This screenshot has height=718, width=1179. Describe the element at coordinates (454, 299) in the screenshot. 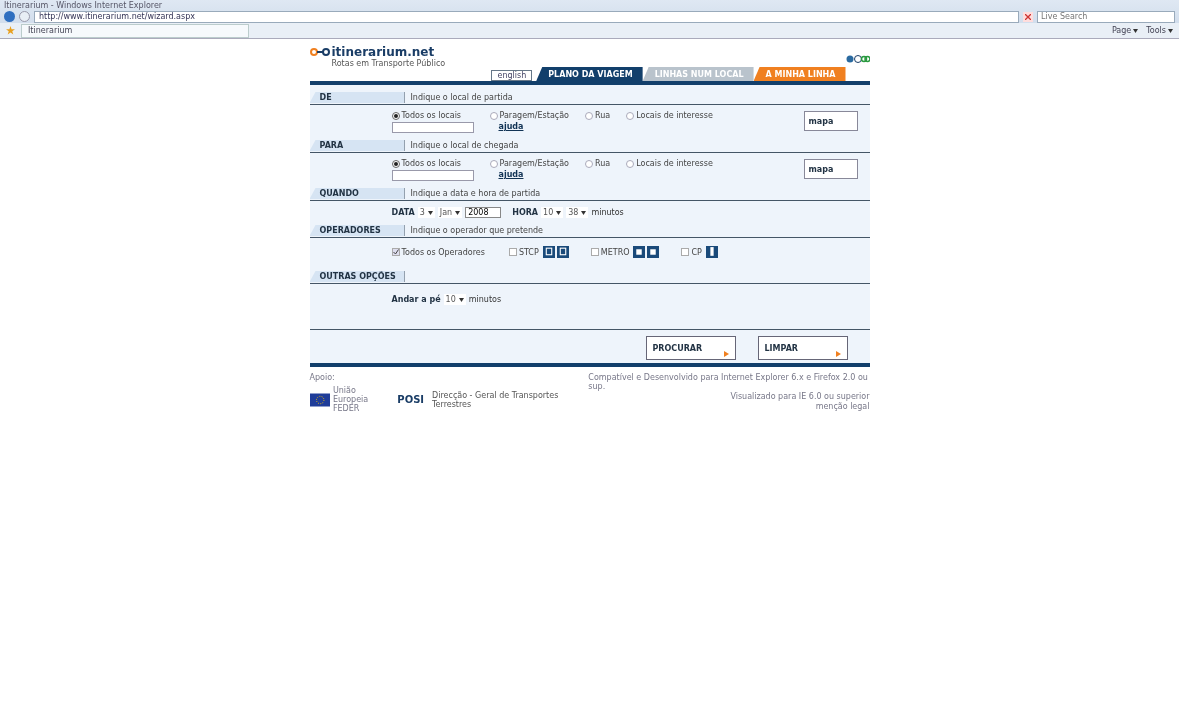

I see `walk-dropdown: 10` at that location.